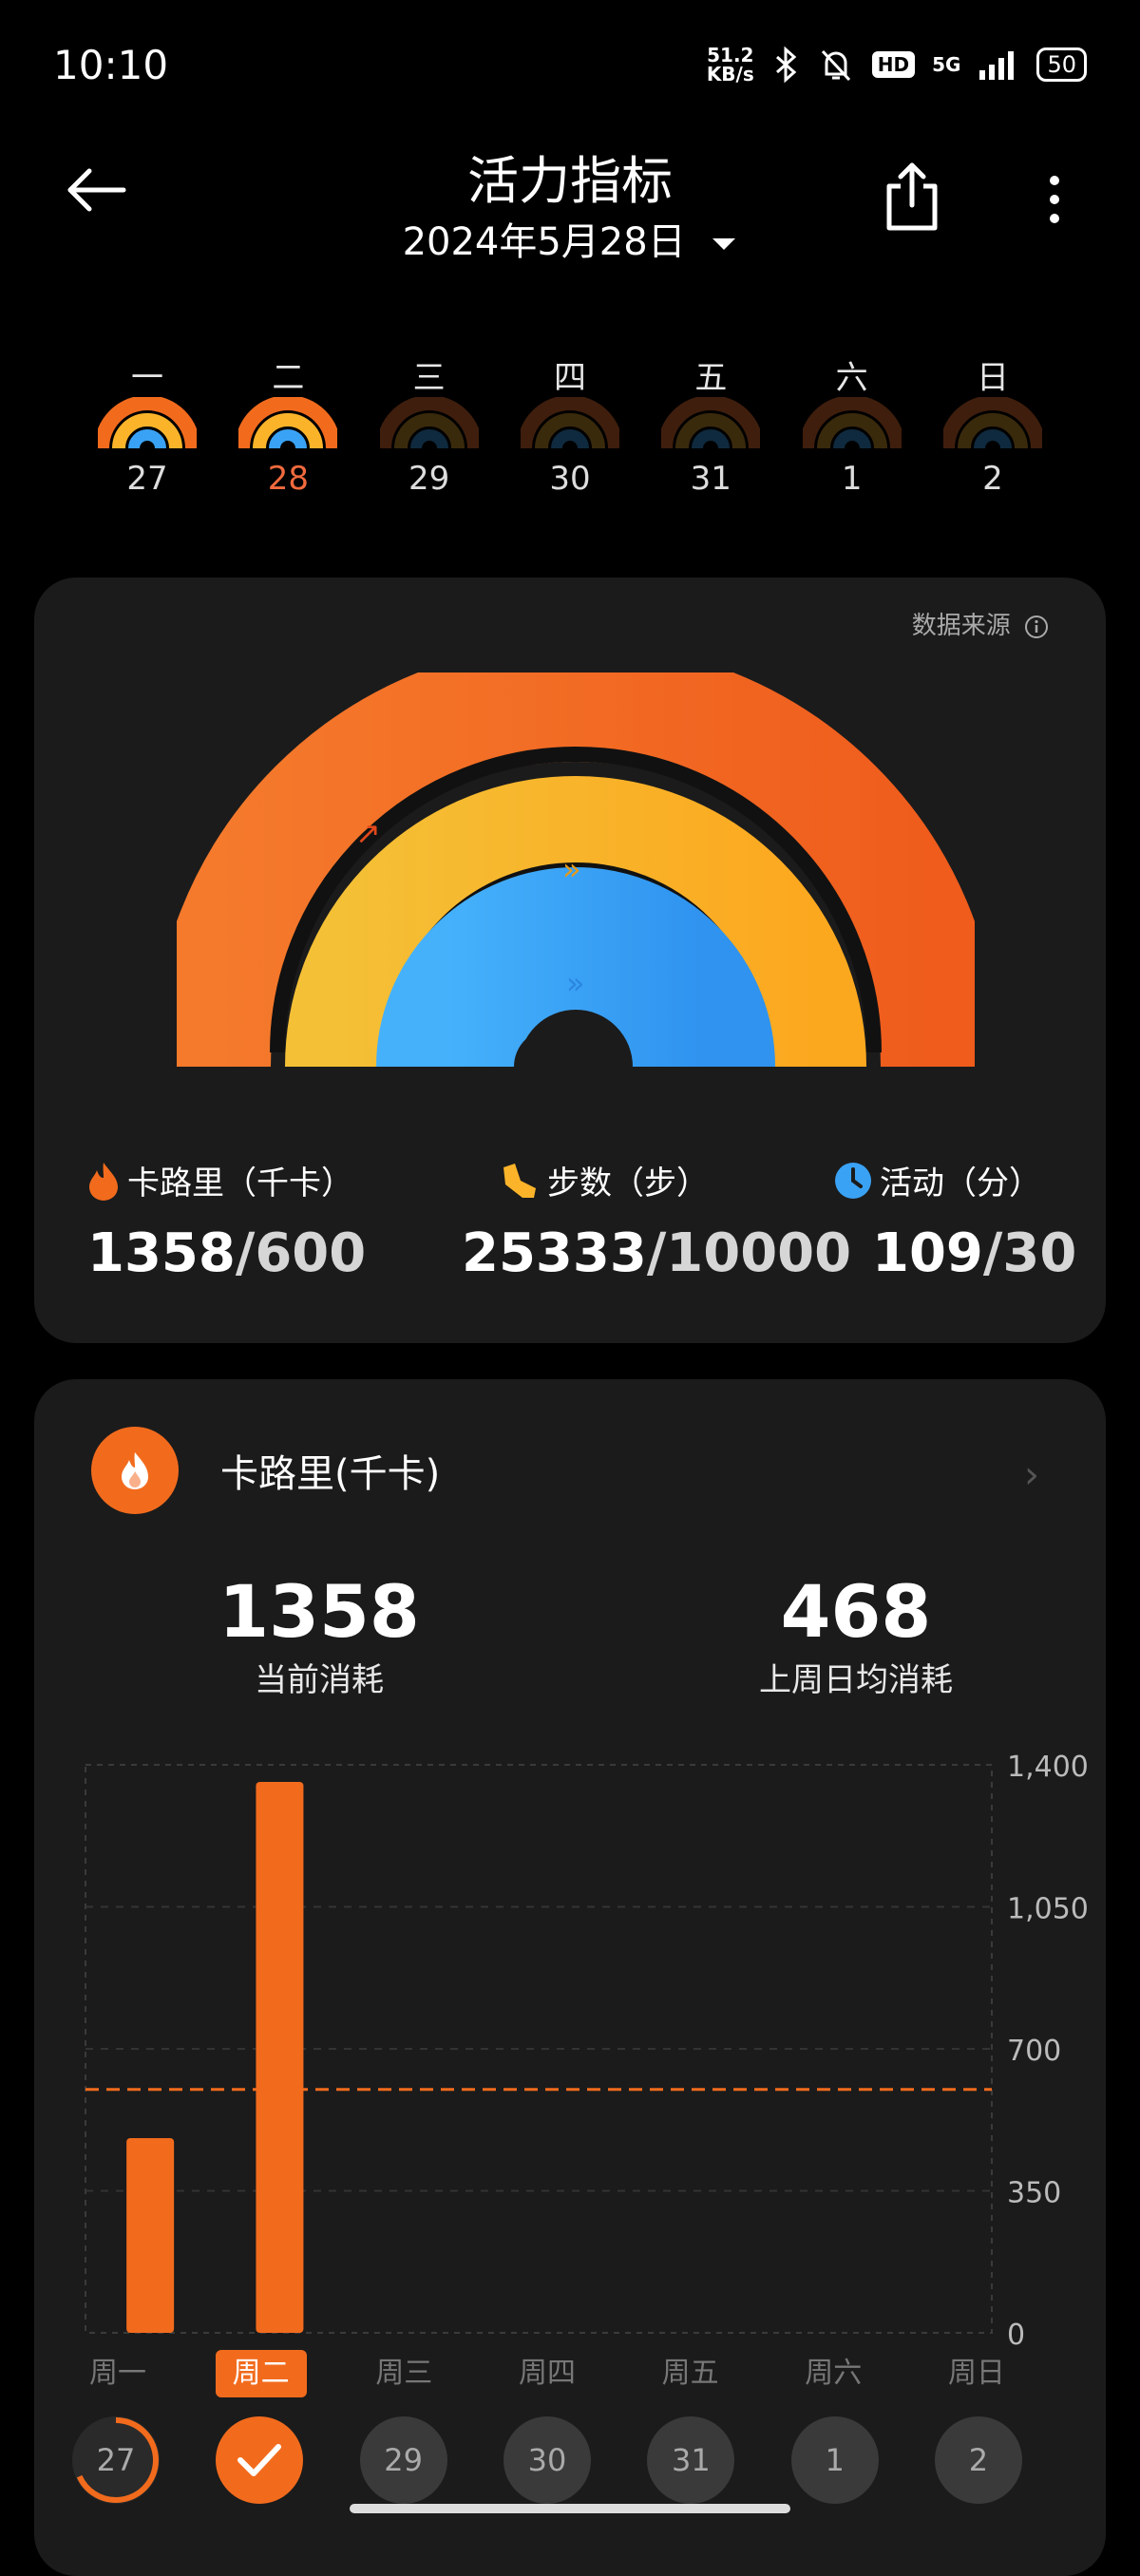 The image size is (1140, 2576). What do you see at coordinates (997, 65) in the screenshot?
I see `signal-icon` at bounding box center [997, 65].